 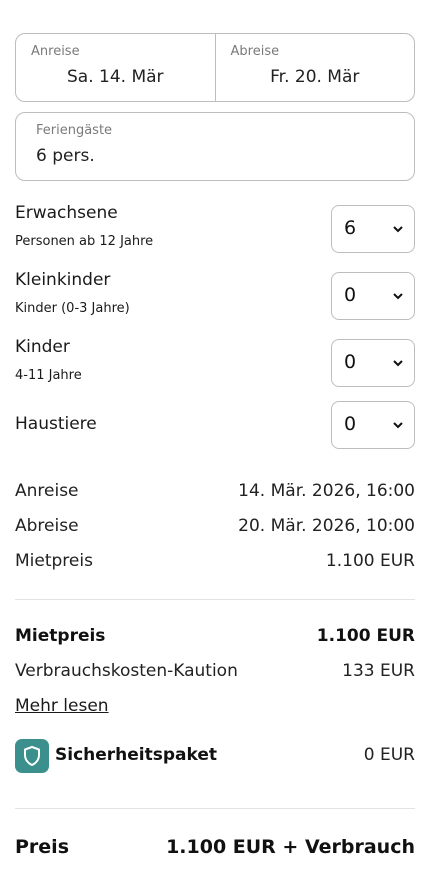 I want to click on total-value: 1.100 EUR + Verbrauch, so click(x=290, y=847).